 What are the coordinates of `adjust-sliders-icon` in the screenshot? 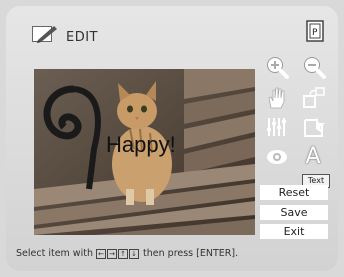 It's located at (277, 127).